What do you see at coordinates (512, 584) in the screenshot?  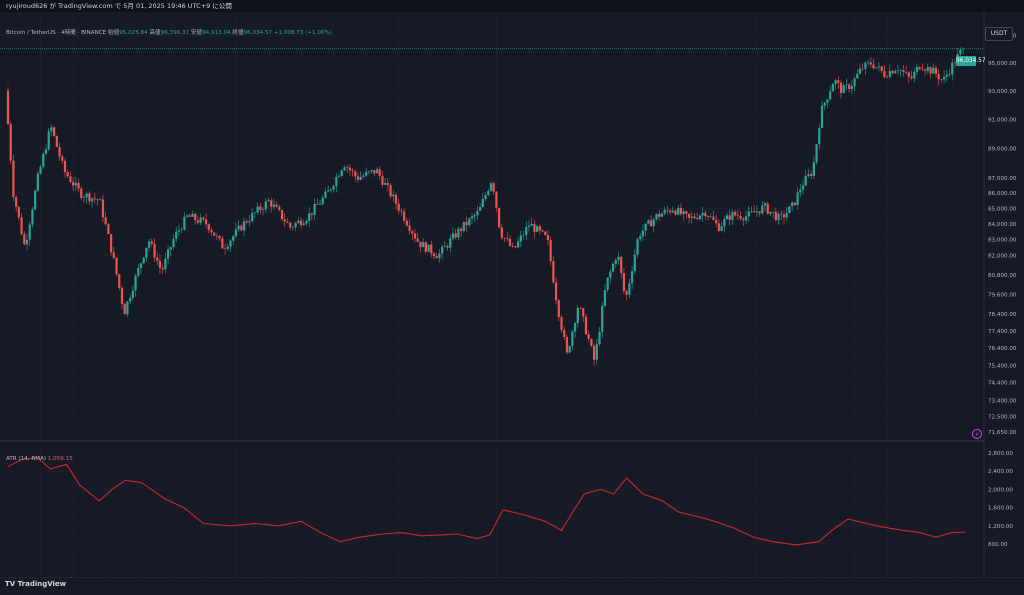 I see `footer: TV TradingView` at bounding box center [512, 584].